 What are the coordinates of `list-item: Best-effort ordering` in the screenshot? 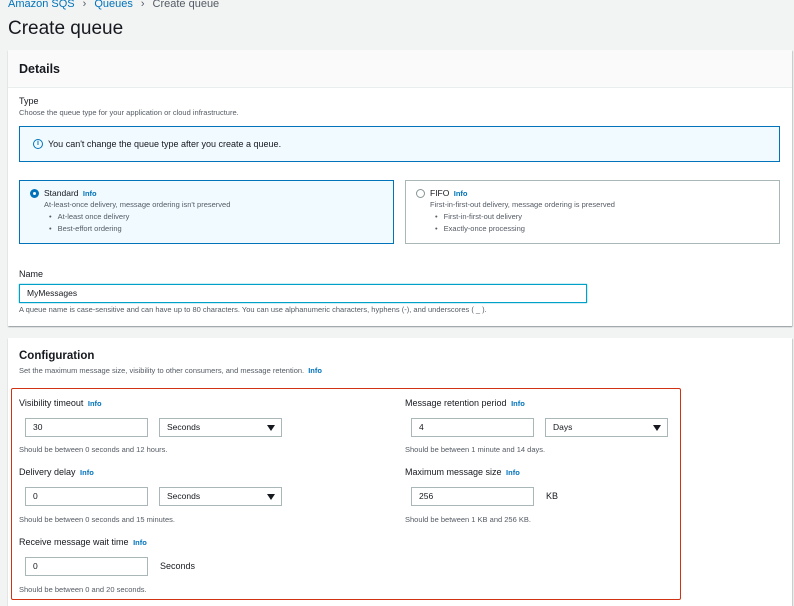 It's located at (86, 229).